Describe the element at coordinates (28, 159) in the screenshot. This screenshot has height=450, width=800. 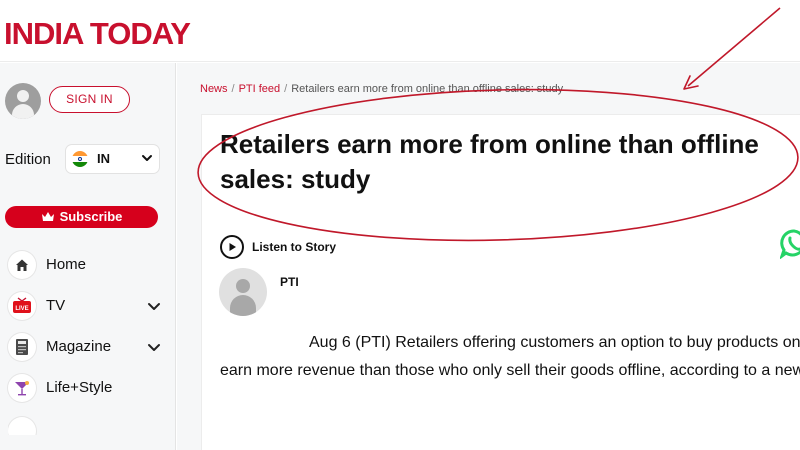
I see `edition-label: Edition` at that location.